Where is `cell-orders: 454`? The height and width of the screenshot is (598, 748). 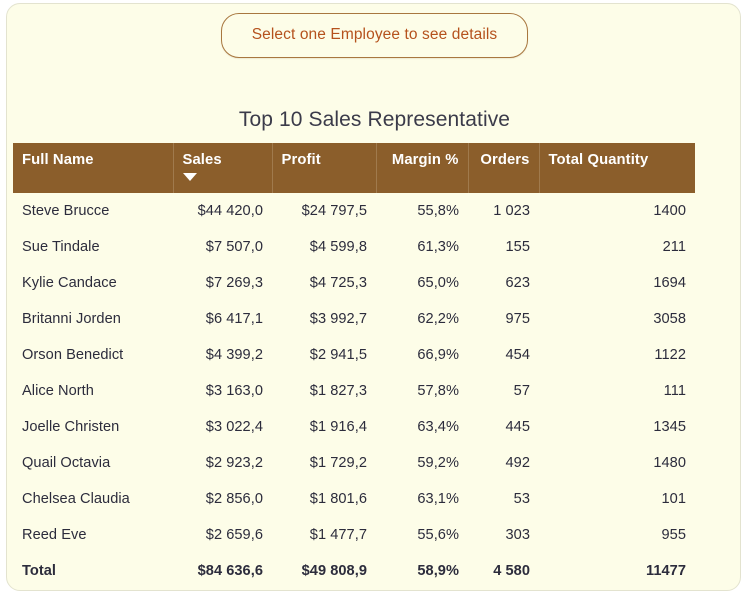
cell-orders: 454 is located at coordinates (517, 355).